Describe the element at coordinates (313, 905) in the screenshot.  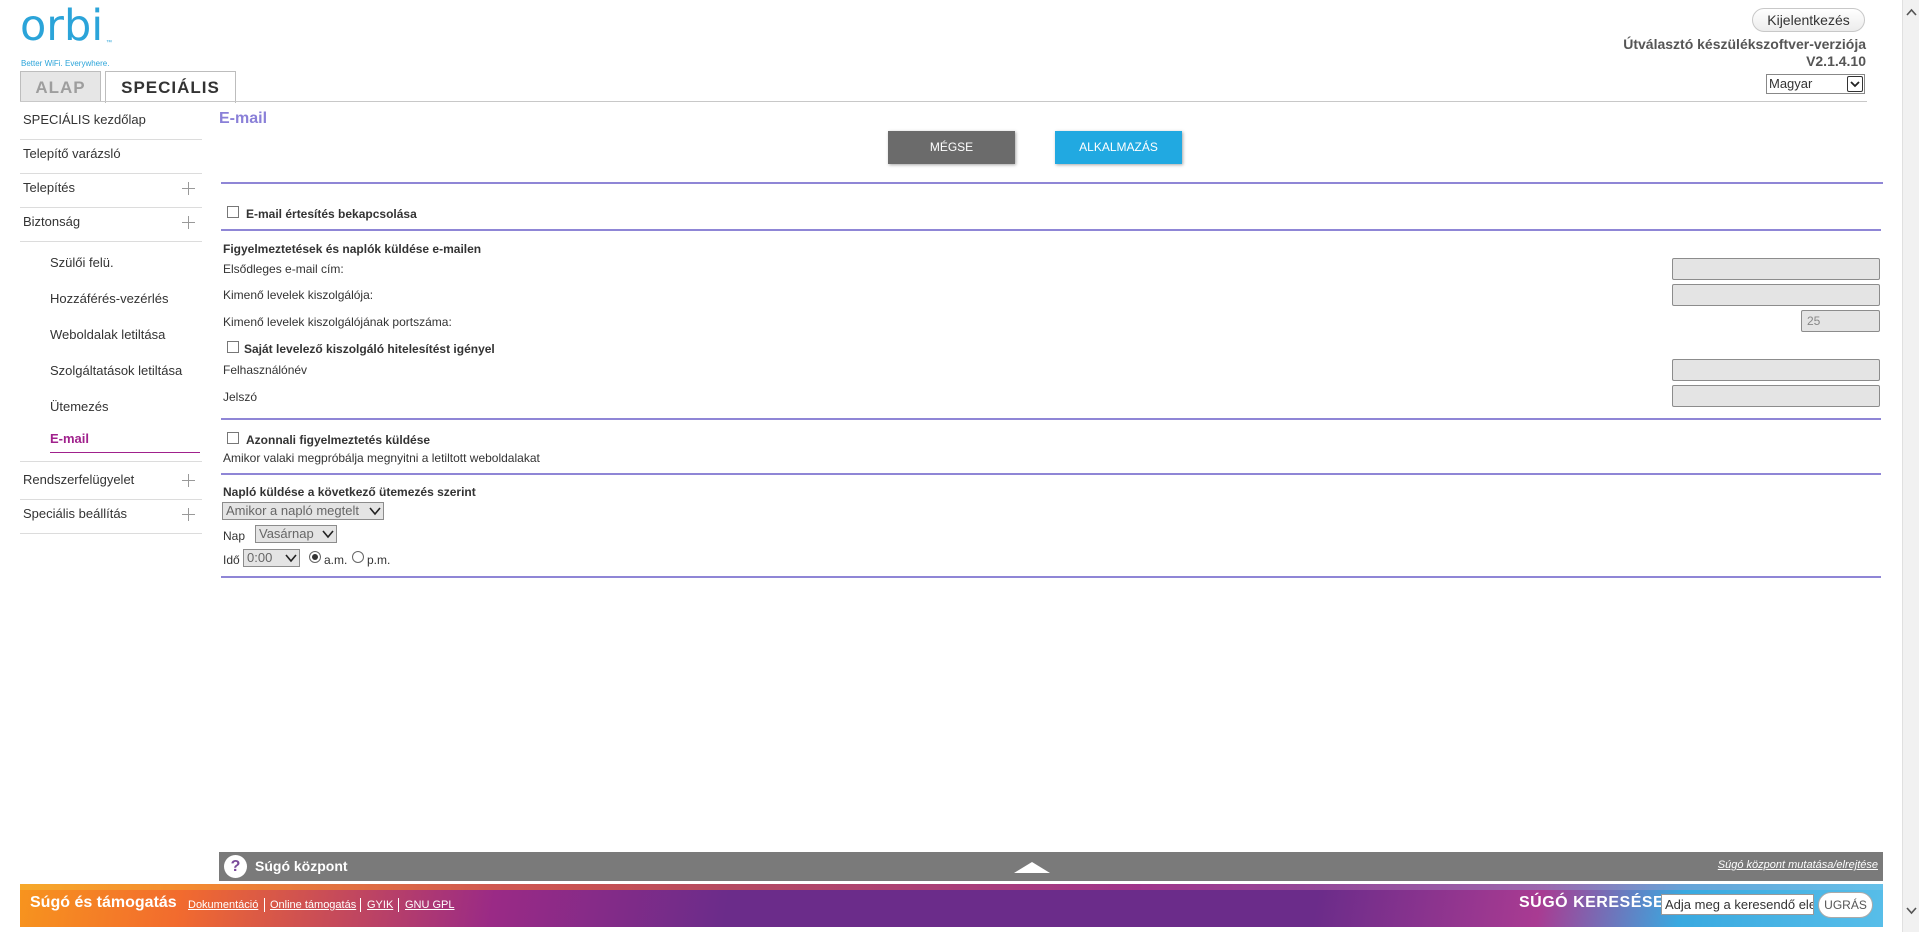
I see `footer-link-online-support: Online támogatás` at that location.